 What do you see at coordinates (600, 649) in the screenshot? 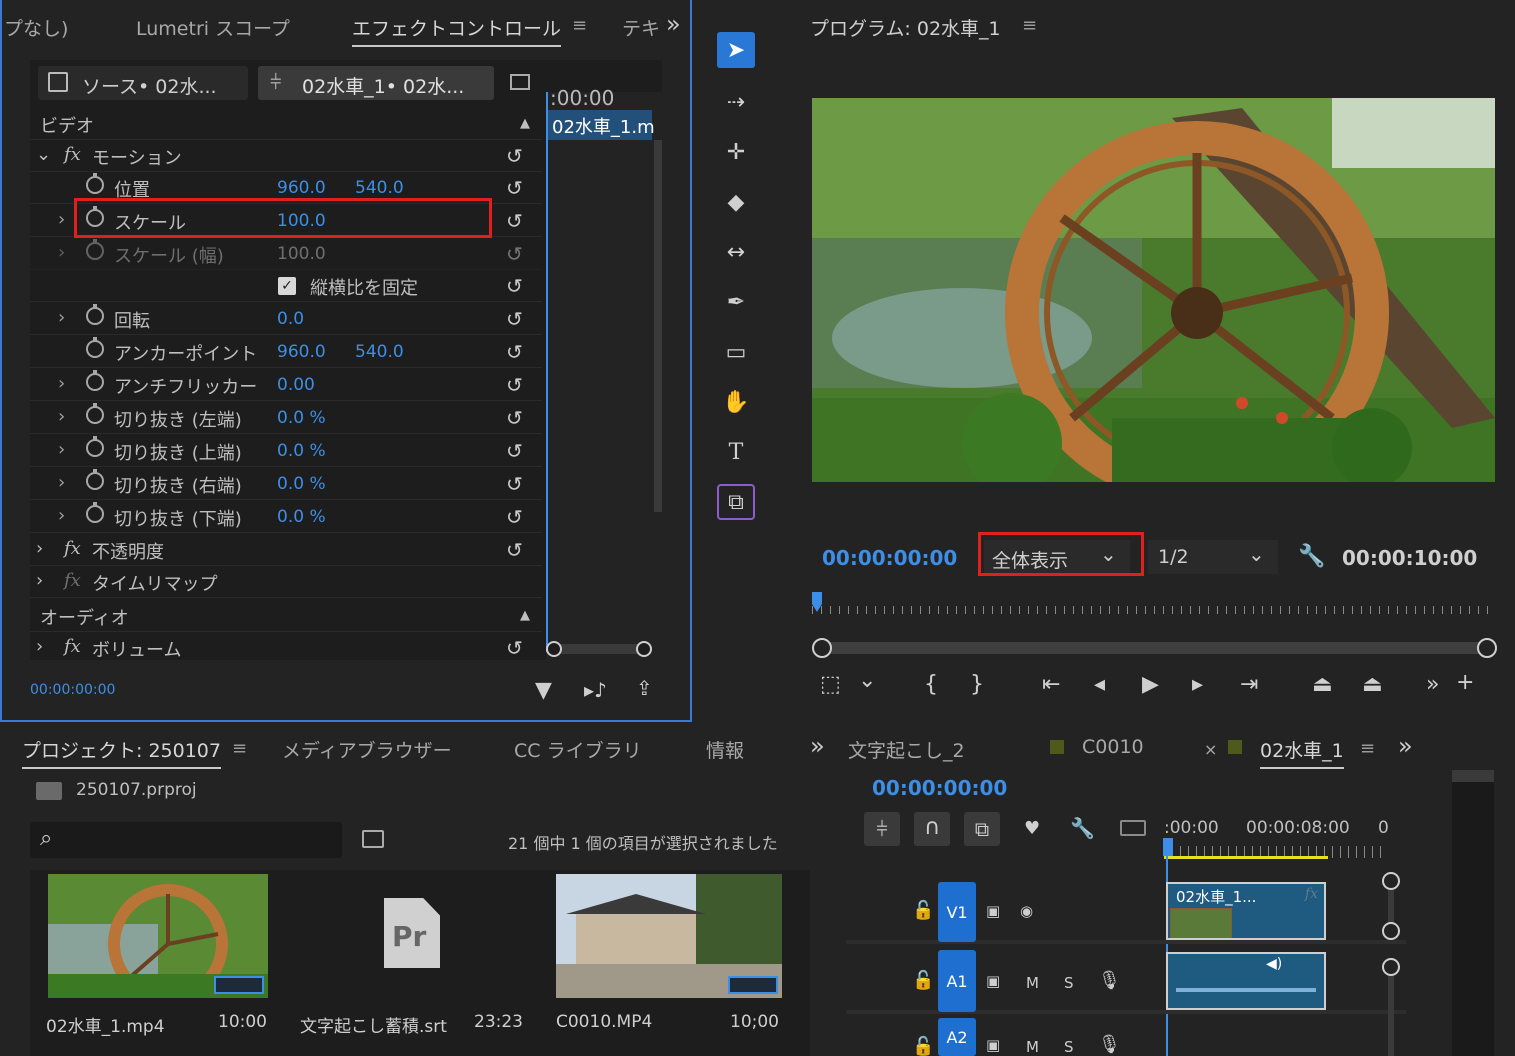
I see `mini-zoom-bar` at bounding box center [600, 649].